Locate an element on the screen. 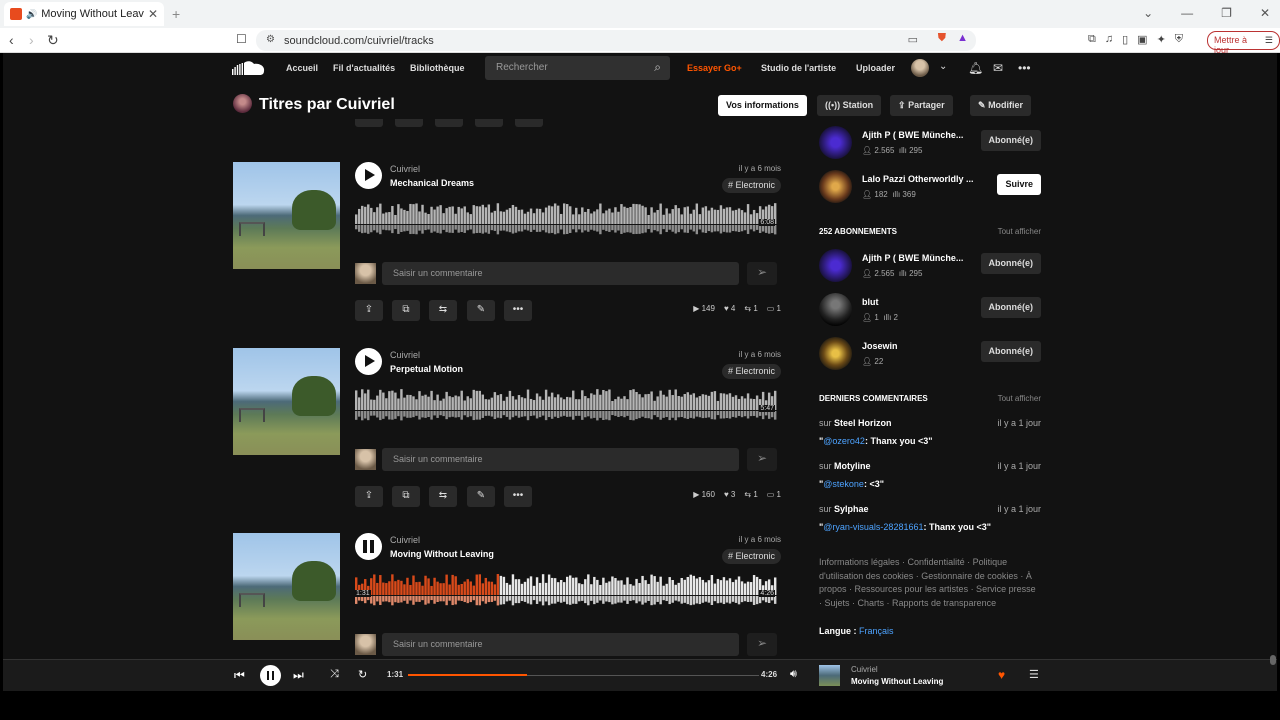  now-playing-artist: Cuivriel is located at coordinates (864, 669).